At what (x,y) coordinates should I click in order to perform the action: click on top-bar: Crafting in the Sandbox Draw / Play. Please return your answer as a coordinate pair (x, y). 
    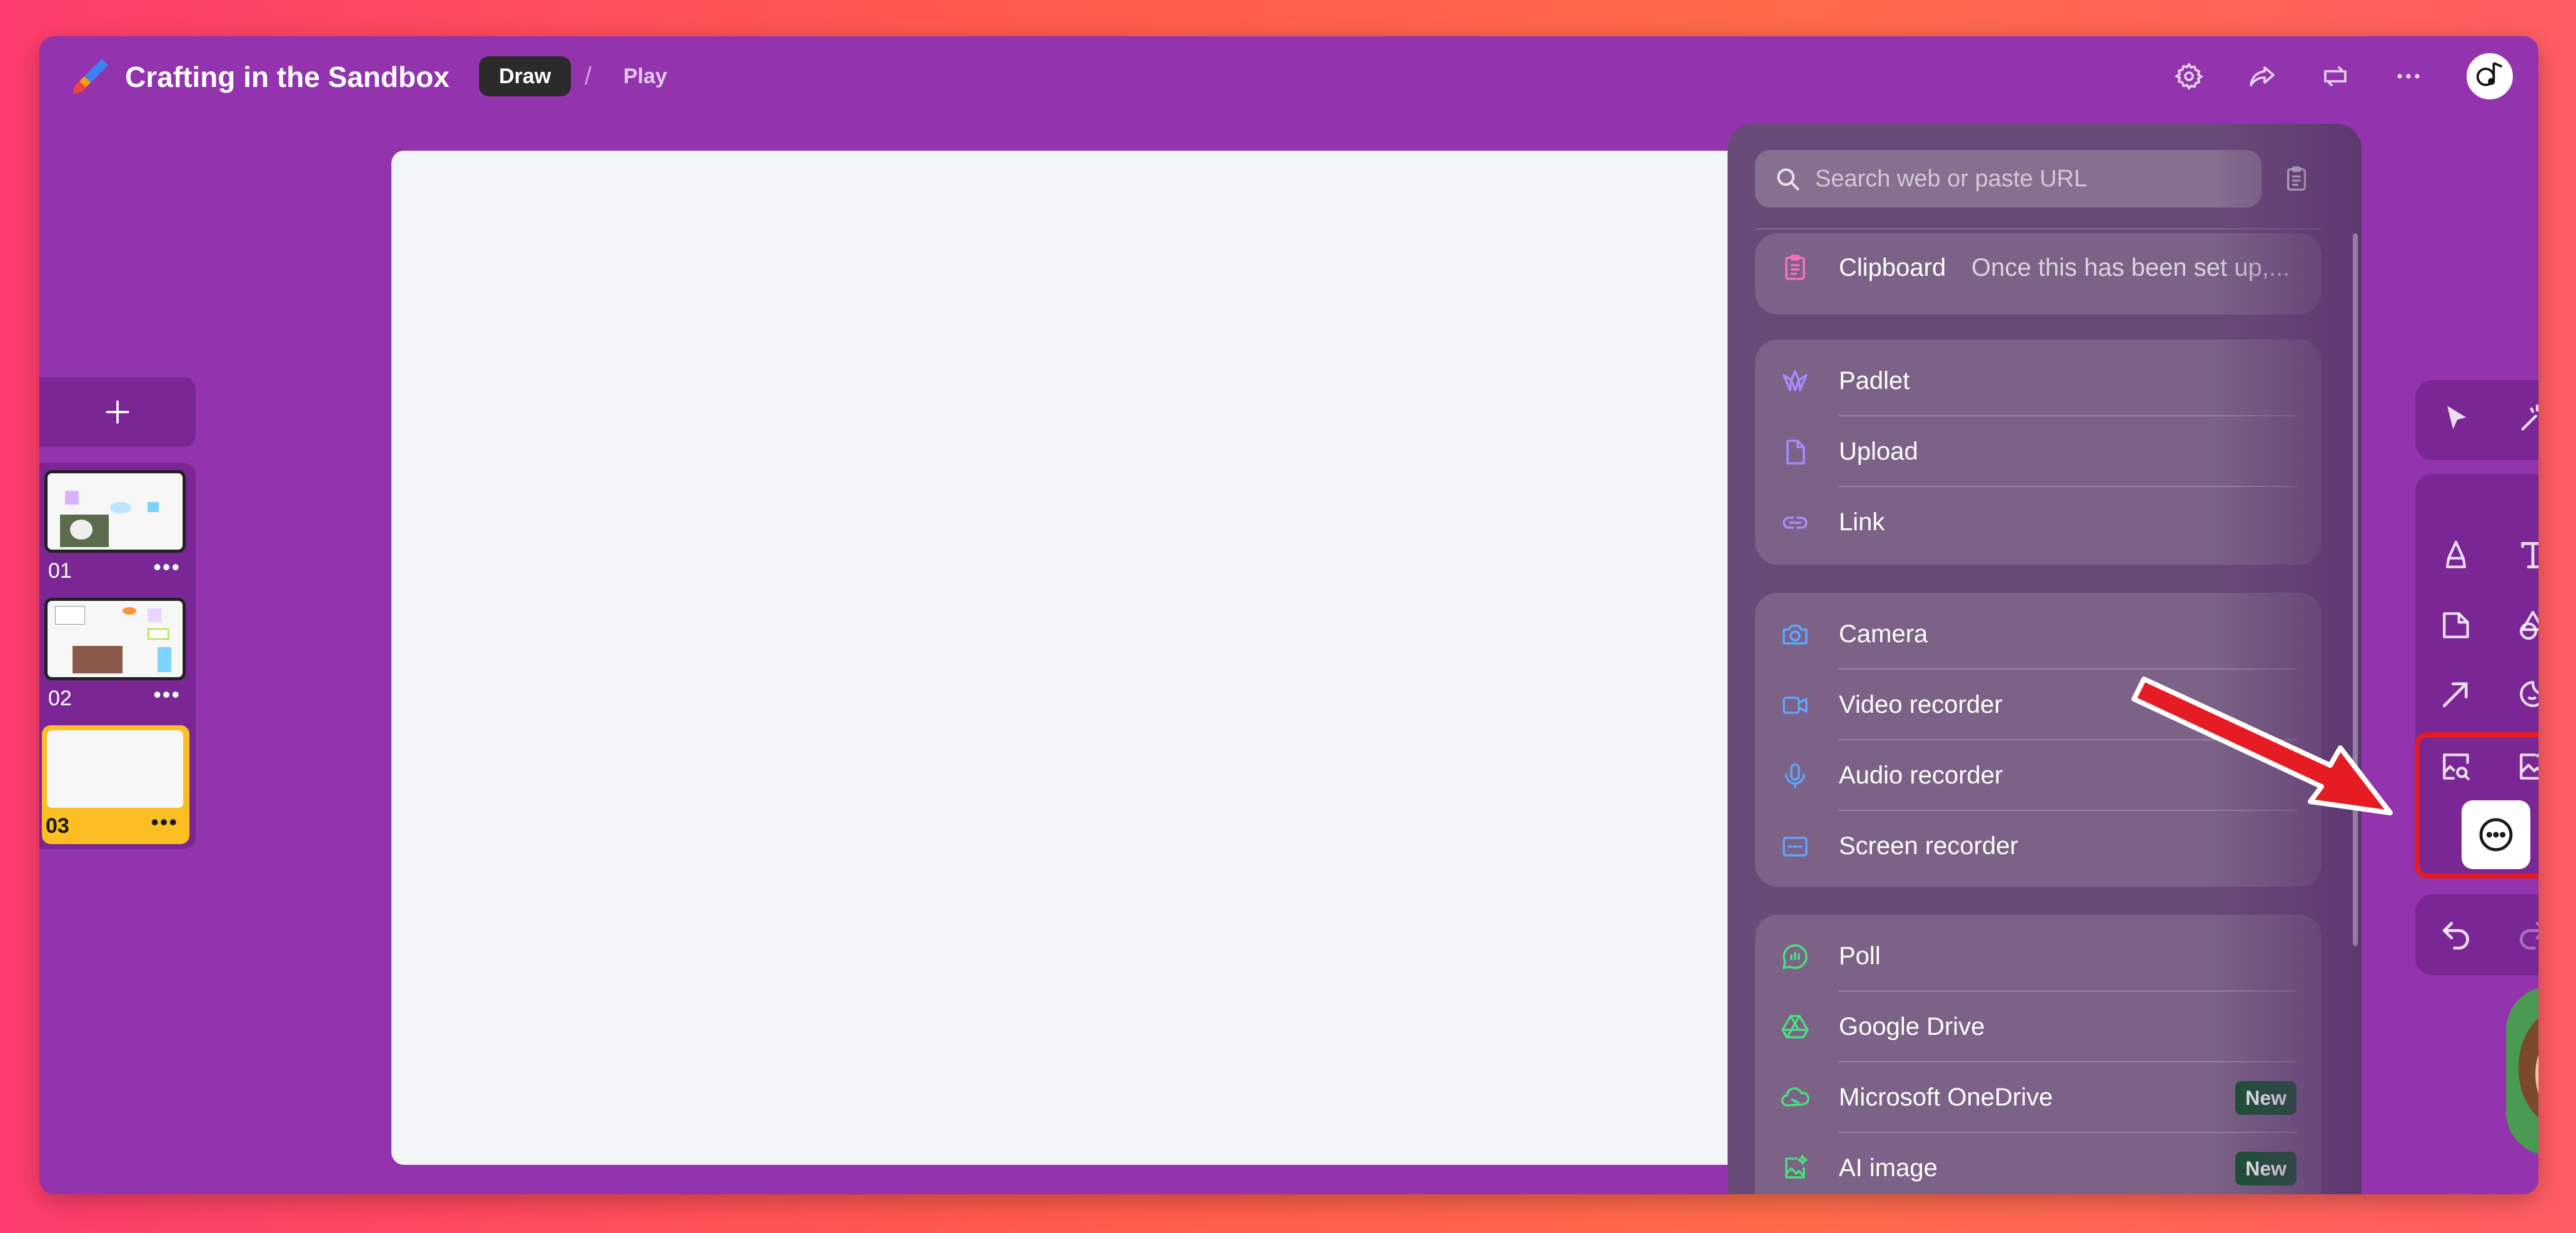
    Looking at the image, I should click on (1288, 77).